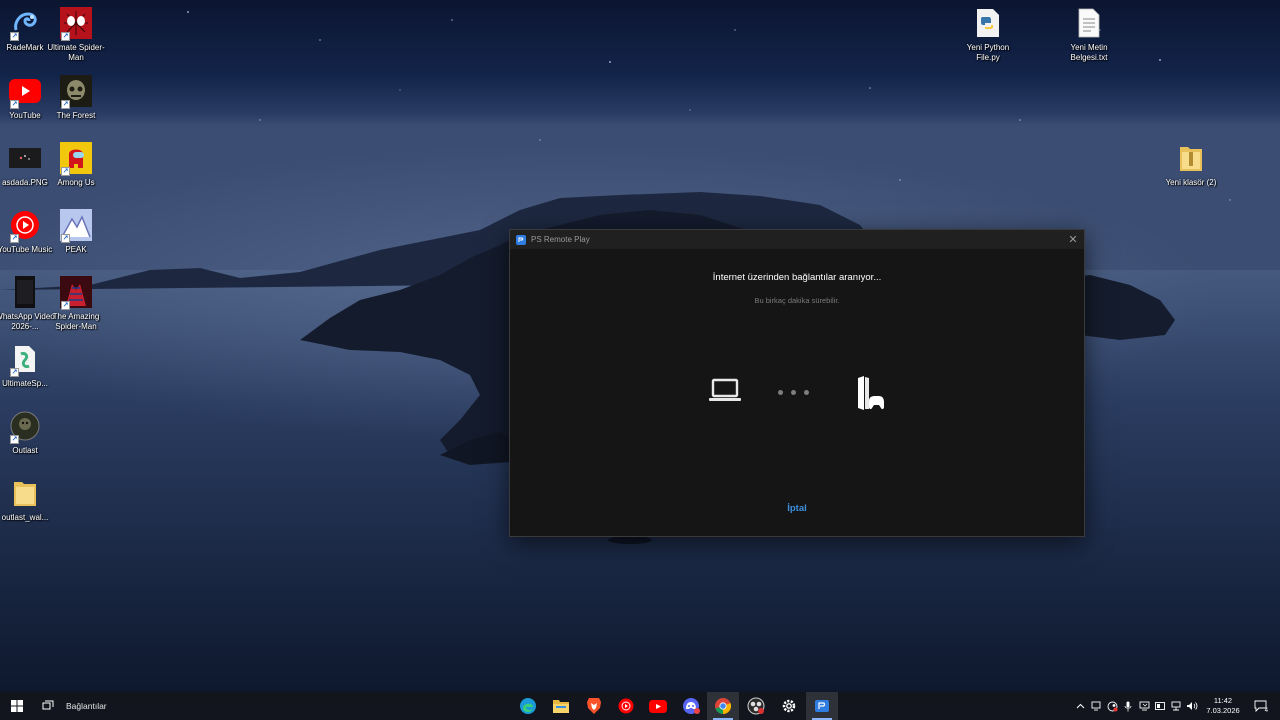  I want to click on close-icon: ✕, so click(1073, 240).